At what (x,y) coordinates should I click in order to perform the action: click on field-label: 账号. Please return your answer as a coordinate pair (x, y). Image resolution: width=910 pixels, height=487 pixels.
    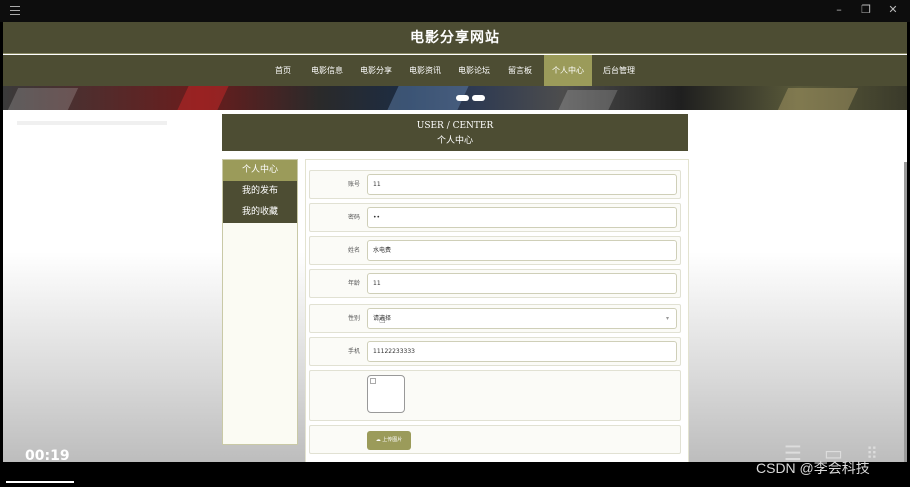
    Looking at the image, I should click on (353, 184).